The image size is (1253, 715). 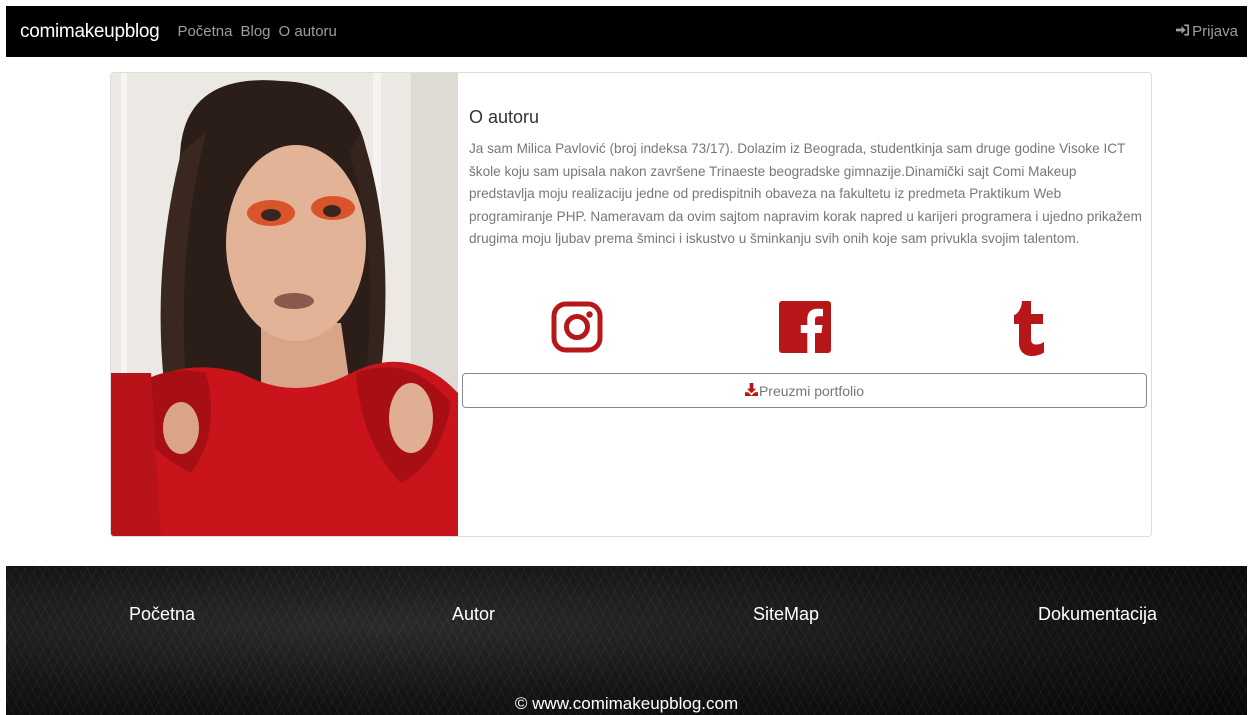 What do you see at coordinates (255, 31) in the screenshot?
I see `nav-link-blog: Blog` at bounding box center [255, 31].